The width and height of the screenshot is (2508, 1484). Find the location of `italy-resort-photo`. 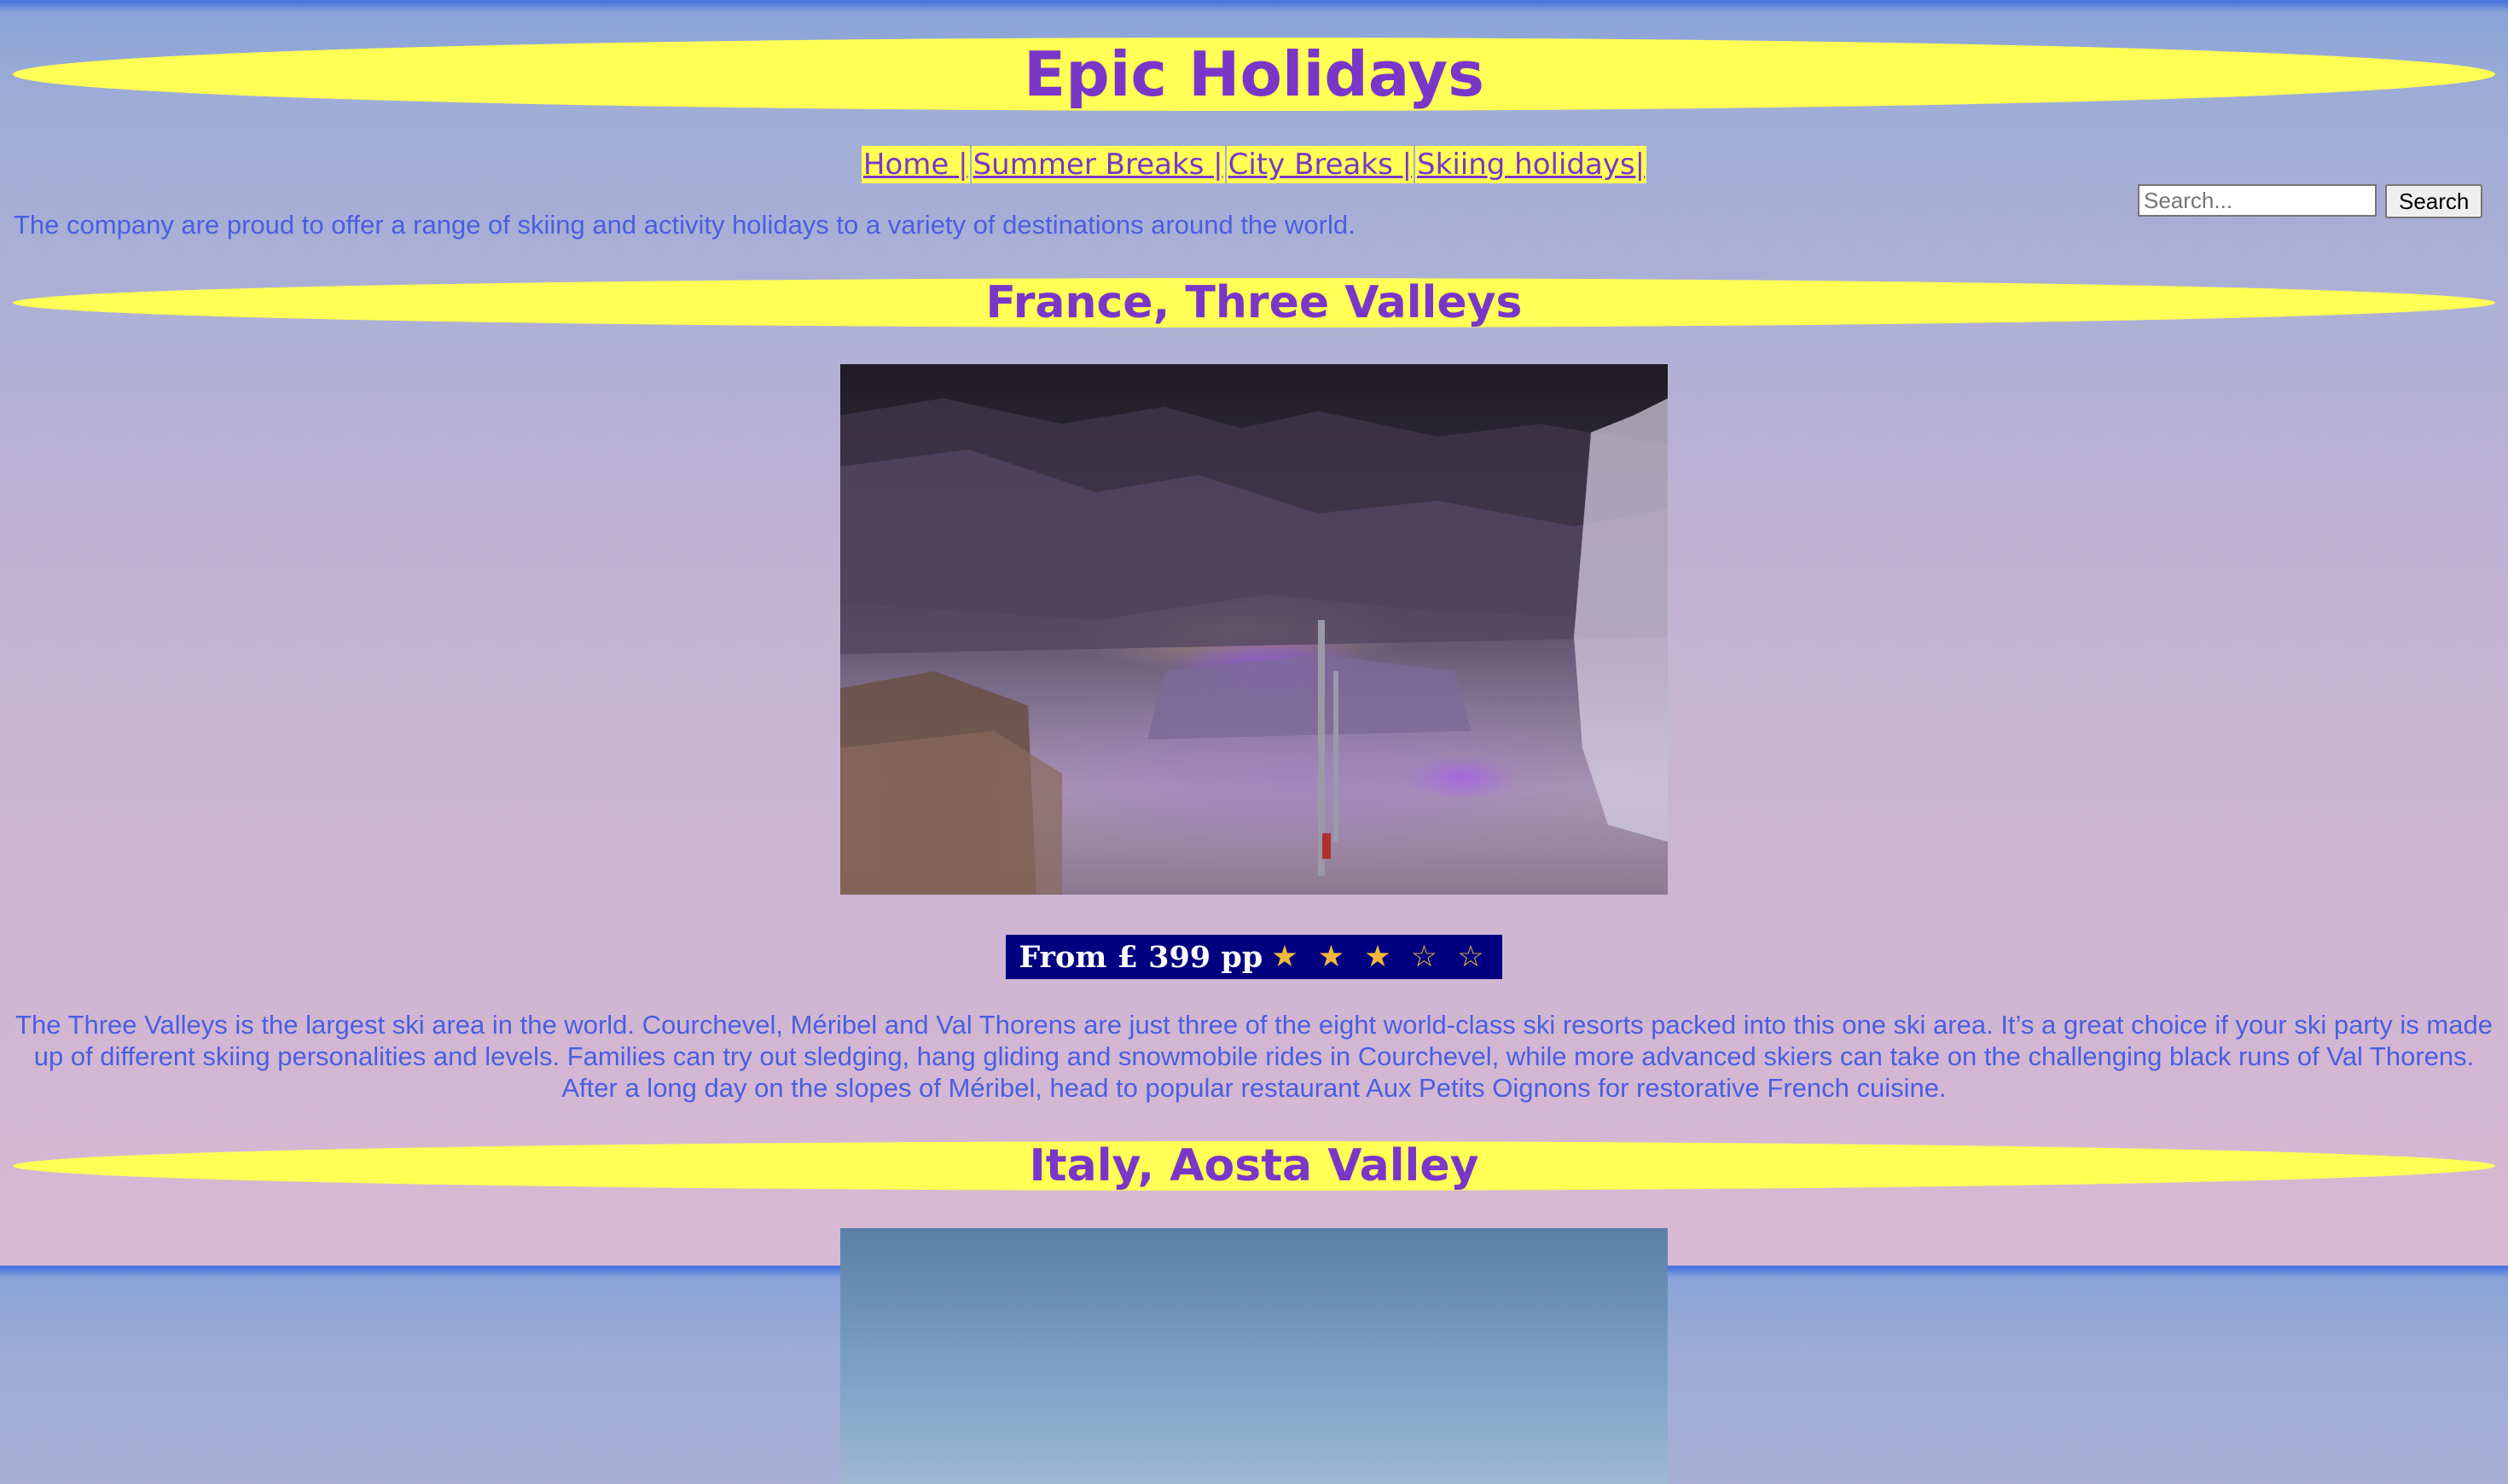

italy-resort-photo is located at coordinates (1254, 1356).